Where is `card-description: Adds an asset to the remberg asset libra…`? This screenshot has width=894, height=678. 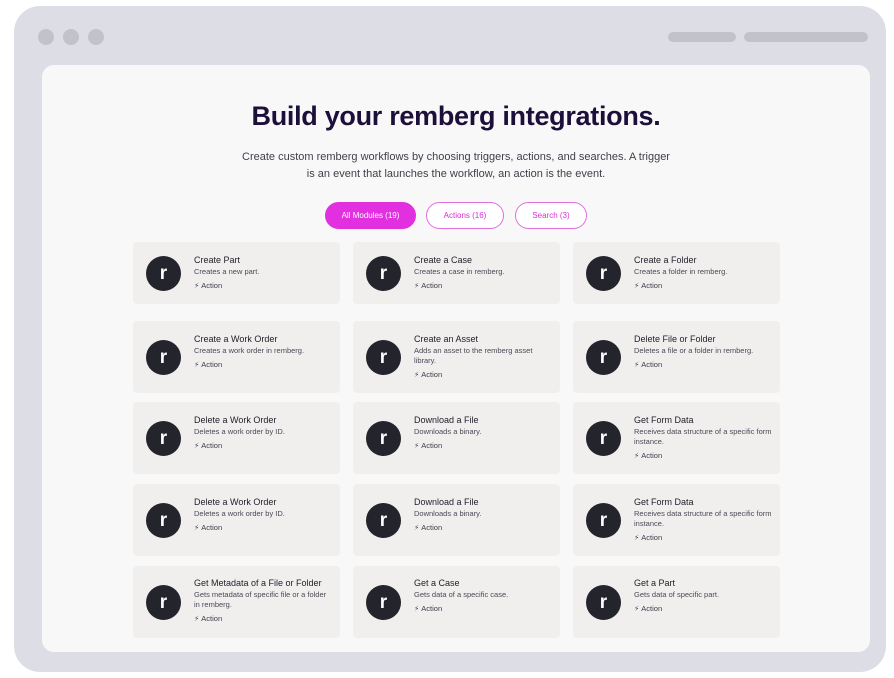
card-description: Adds an asset to the remberg asset libra… is located at coordinates (473, 355).